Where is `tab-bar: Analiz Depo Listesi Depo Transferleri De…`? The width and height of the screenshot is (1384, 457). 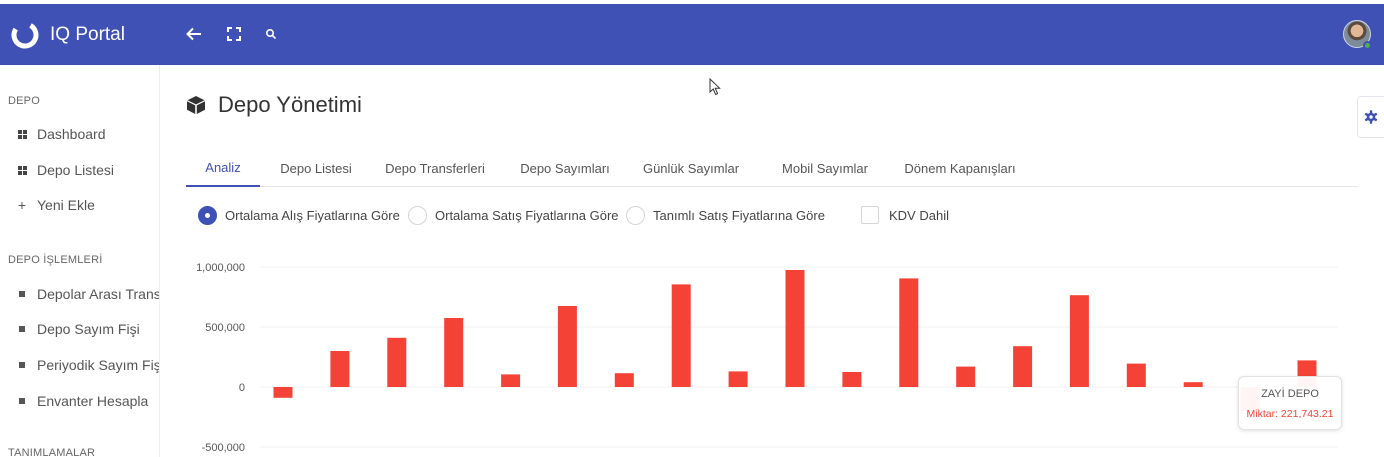 tab-bar: Analiz Depo Listesi Depo Transferleri De… is located at coordinates (772, 168).